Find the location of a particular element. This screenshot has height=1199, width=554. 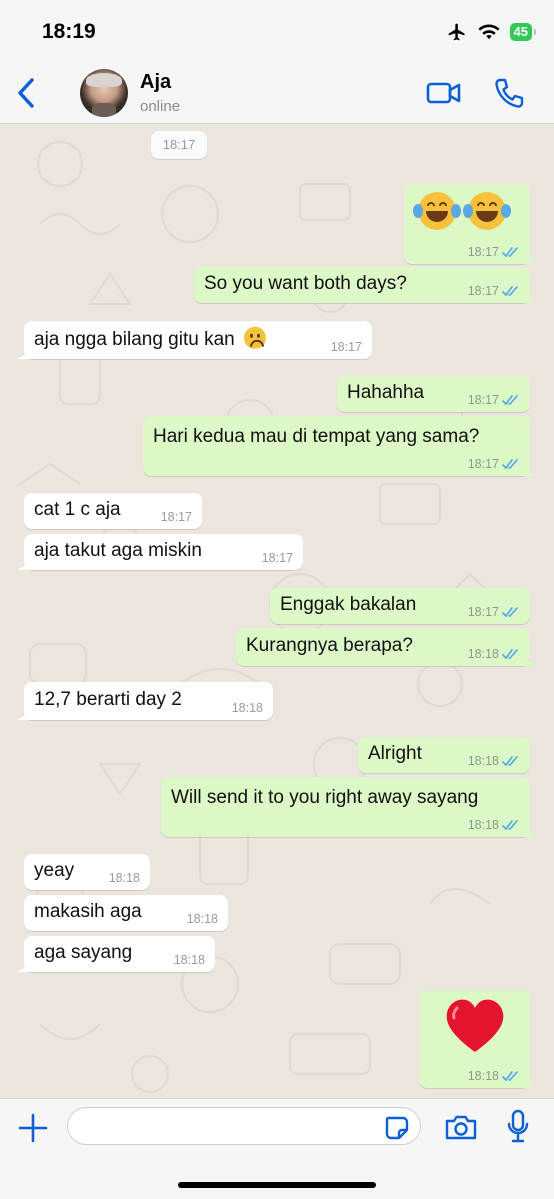

message-text: Will send it to you right away sayang is located at coordinates (325, 797).